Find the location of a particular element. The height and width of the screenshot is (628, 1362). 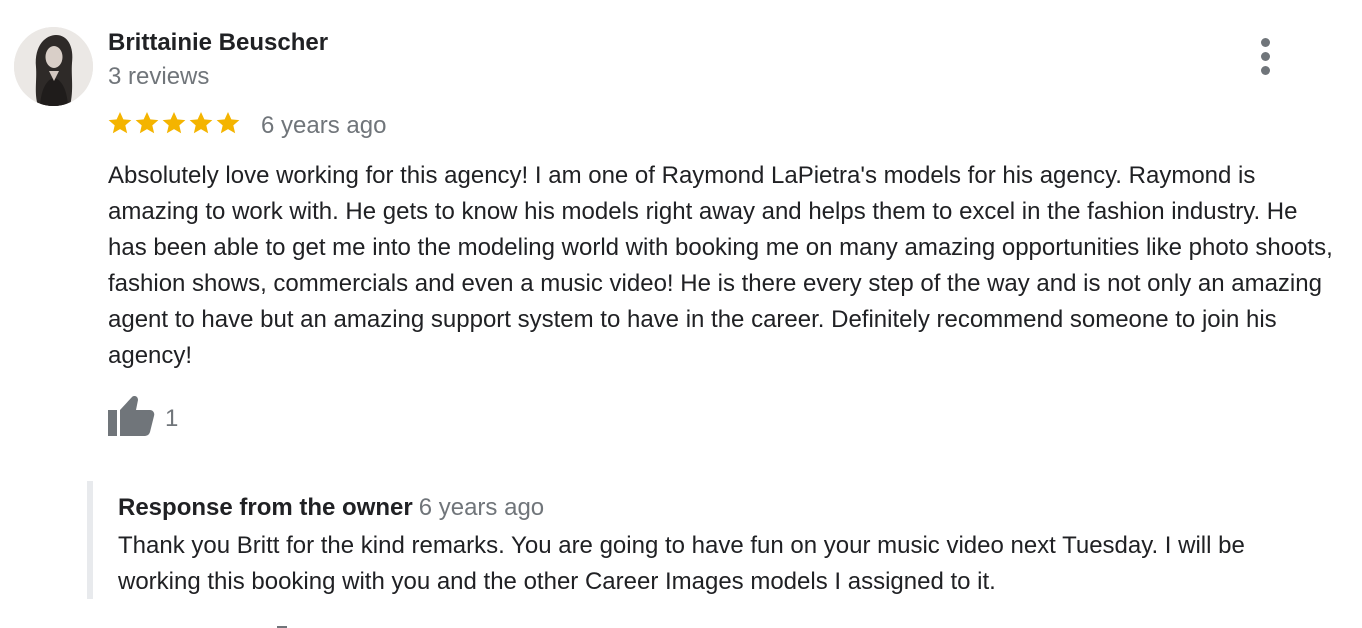

reviewer-name: Brittainie Beuscher is located at coordinates (218, 43).